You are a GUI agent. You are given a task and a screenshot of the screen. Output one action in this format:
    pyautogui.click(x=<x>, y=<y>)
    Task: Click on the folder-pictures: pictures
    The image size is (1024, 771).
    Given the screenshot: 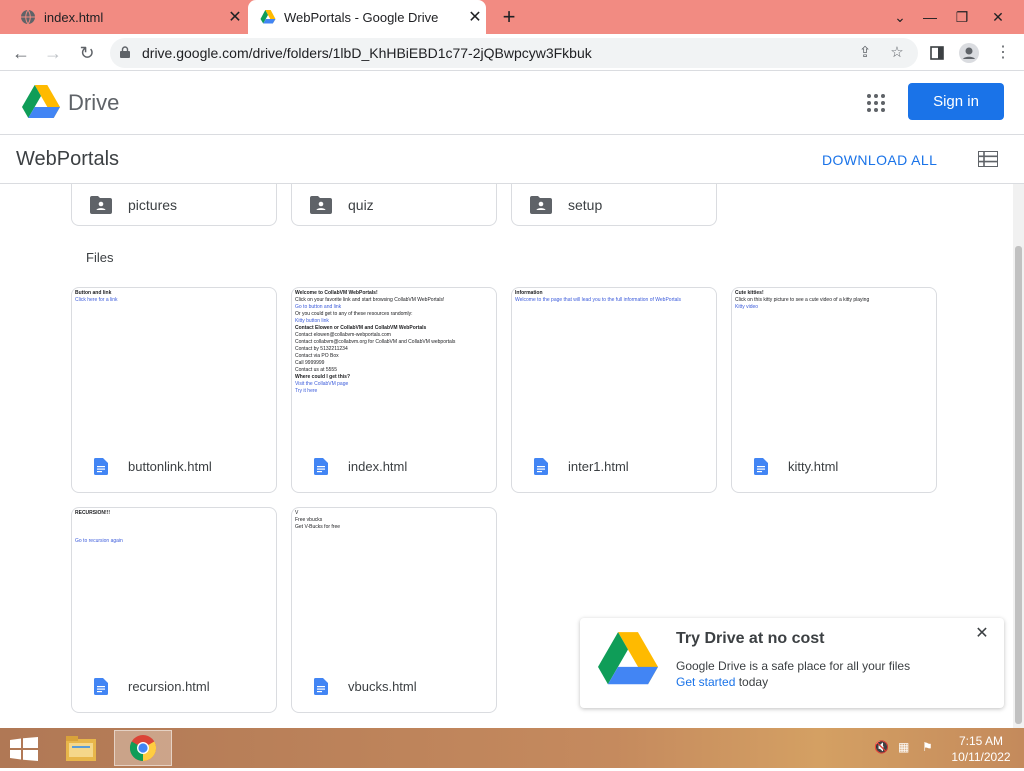 What is the action you would take?
    pyautogui.click(x=174, y=205)
    